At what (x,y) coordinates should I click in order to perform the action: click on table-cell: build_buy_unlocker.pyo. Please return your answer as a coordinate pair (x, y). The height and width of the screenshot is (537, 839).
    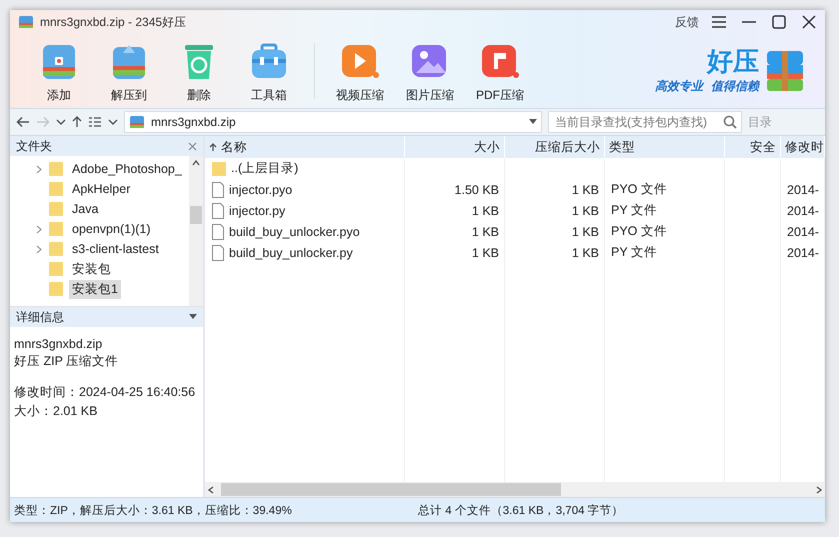
    Looking at the image, I should click on (294, 231).